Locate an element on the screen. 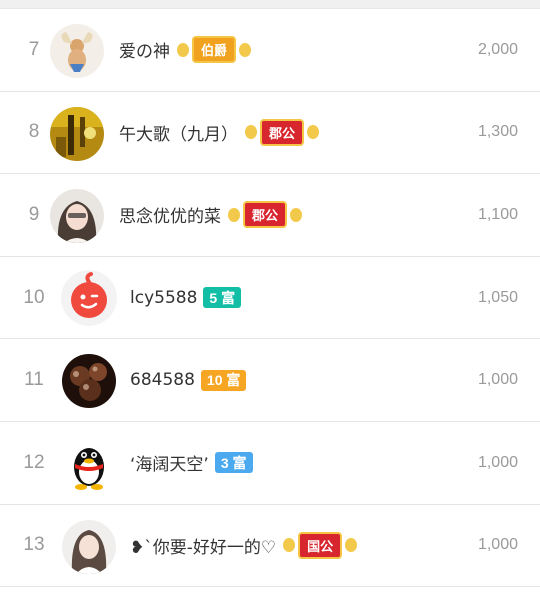 The height and width of the screenshot is (599, 540). top-divider is located at coordinates (270, 4).